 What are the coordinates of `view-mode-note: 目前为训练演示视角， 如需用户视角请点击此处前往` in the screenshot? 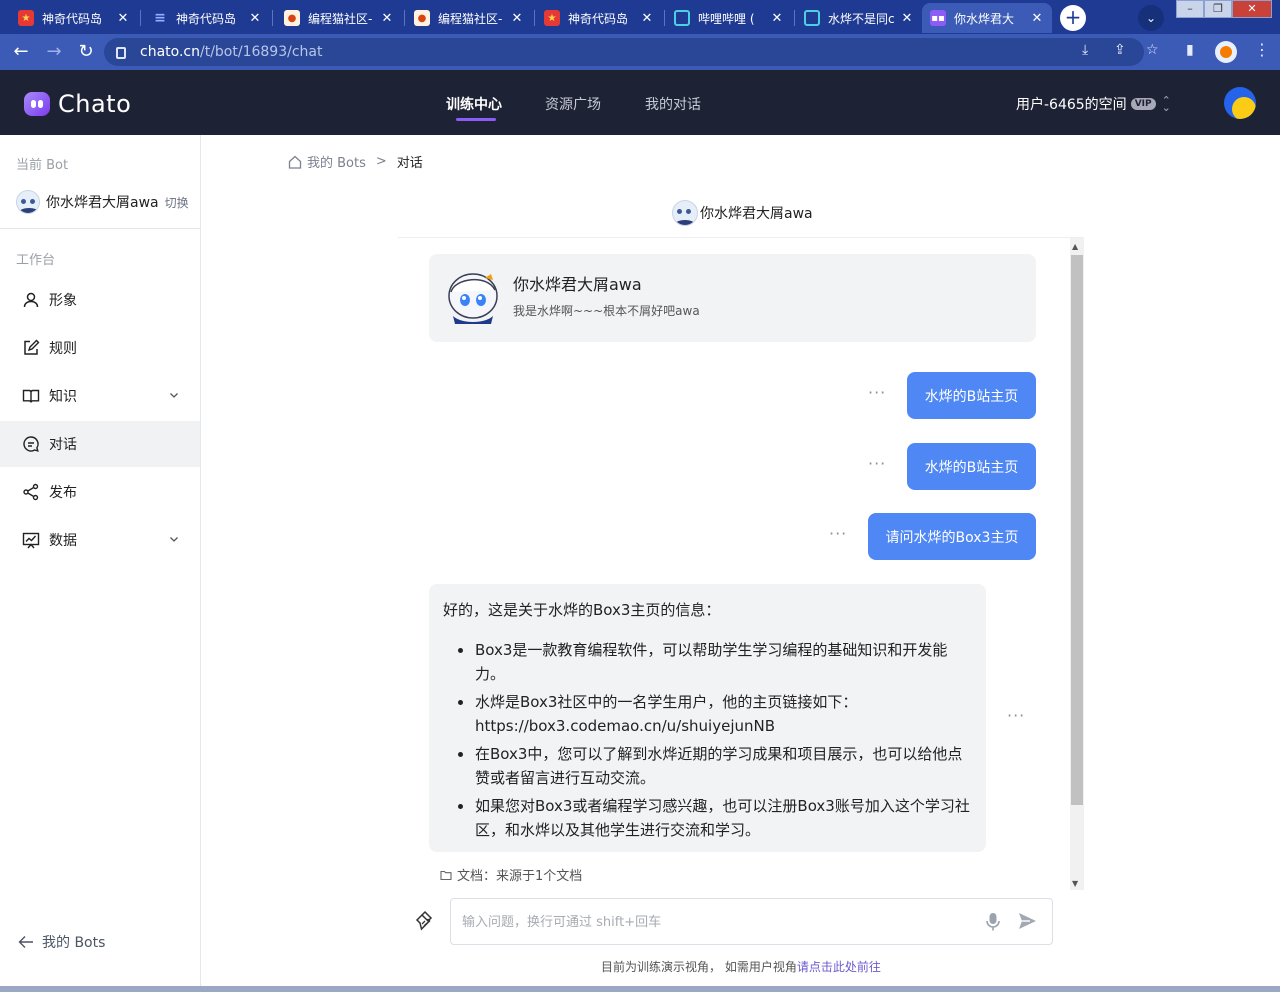 It's located at (741, 966).